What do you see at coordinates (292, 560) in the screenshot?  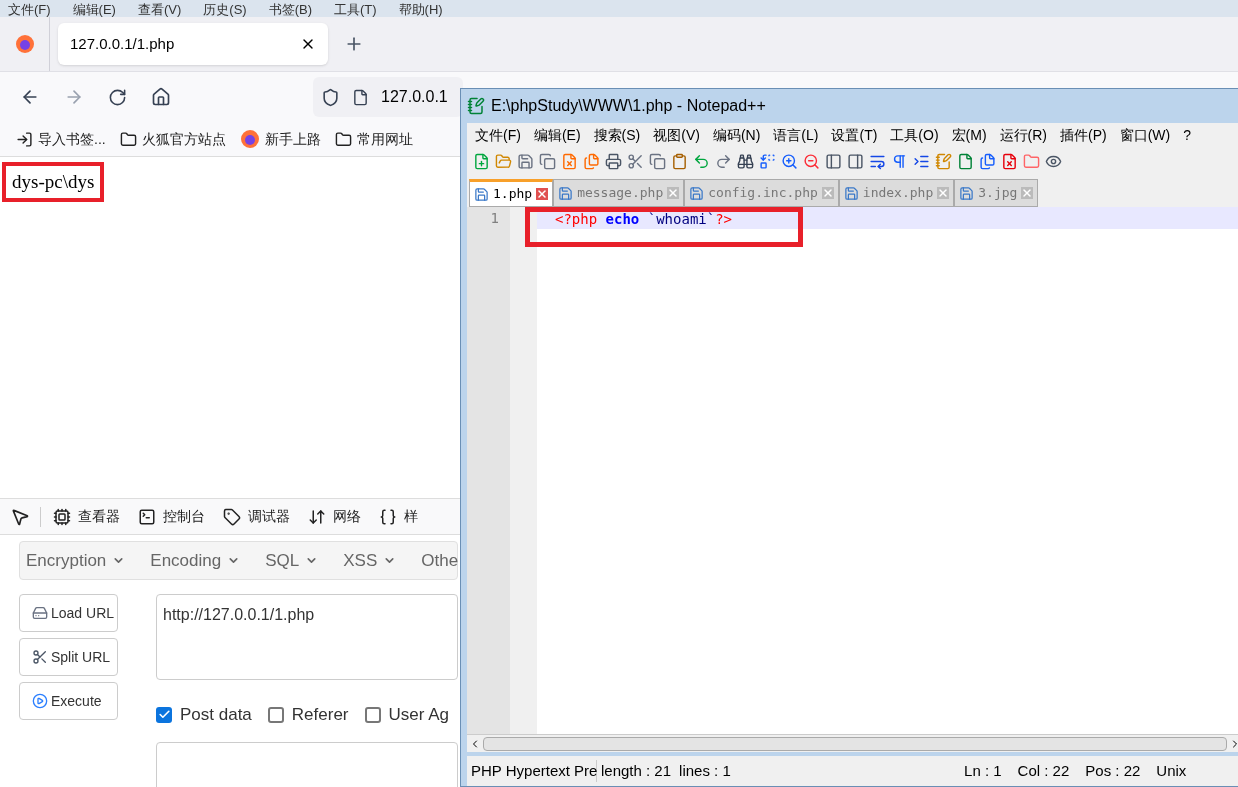 I see `hackbar-menu: SQL` at bounding box center [292, 560].